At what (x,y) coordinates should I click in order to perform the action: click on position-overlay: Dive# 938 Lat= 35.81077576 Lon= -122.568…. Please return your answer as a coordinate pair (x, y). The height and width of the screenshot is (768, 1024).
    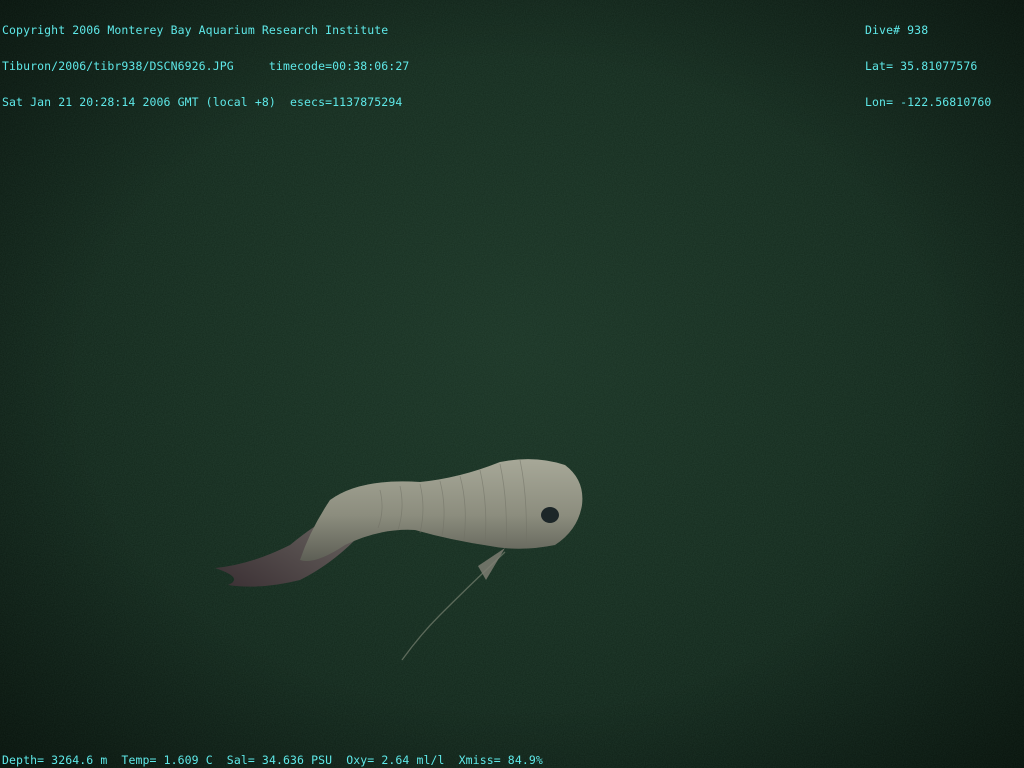
    Looking at the image, I should click on (928, 66).